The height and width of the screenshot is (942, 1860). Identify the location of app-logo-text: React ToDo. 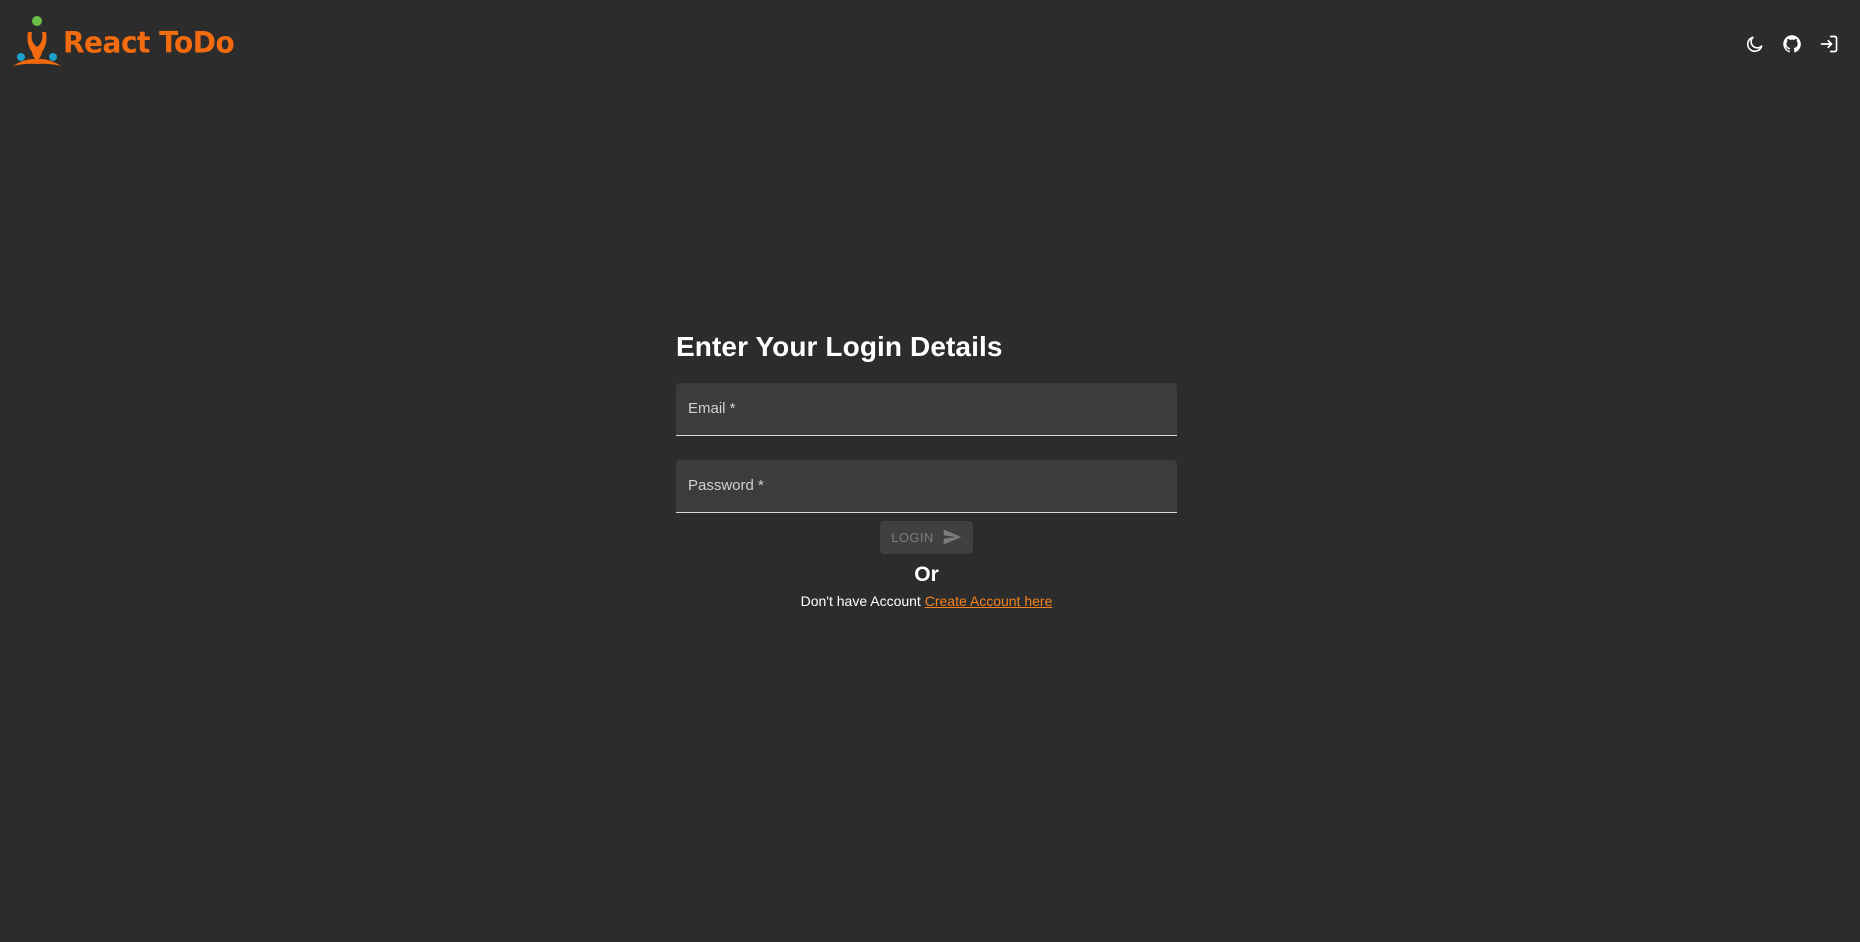
(149, 42).